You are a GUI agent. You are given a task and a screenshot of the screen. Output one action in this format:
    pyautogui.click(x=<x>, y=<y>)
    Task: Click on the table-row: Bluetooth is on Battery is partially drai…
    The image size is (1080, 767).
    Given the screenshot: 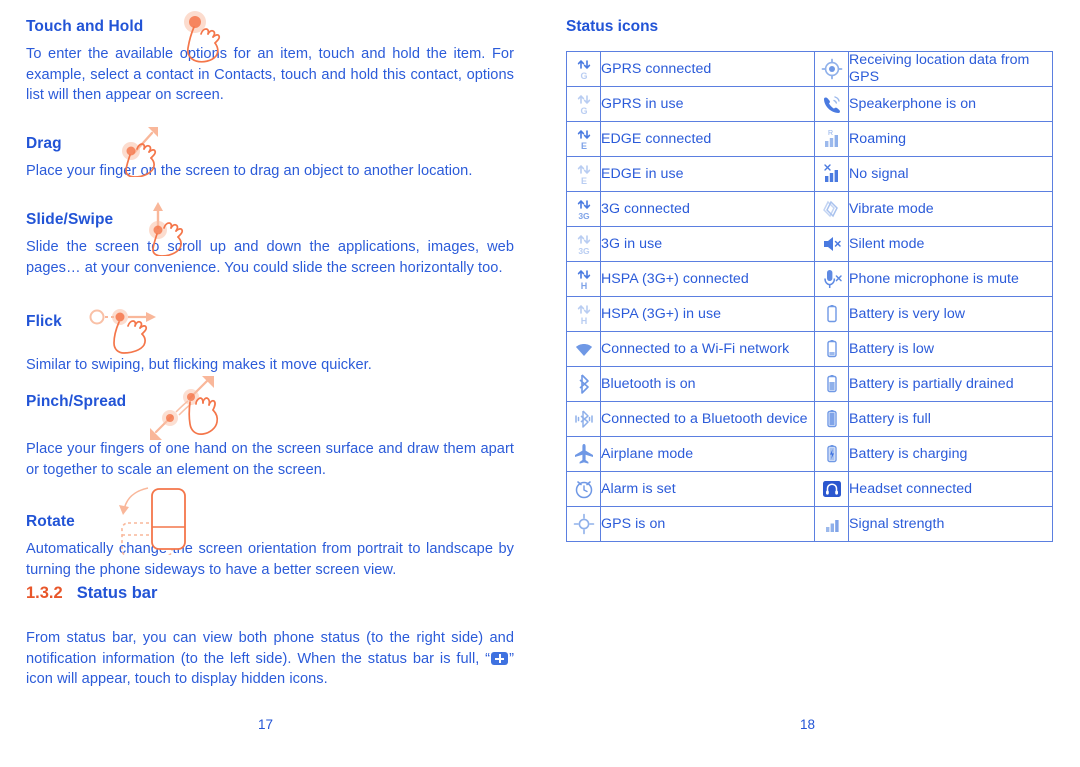 What is the action you would take?
    pyautogui.click(x=809, y=384)
    